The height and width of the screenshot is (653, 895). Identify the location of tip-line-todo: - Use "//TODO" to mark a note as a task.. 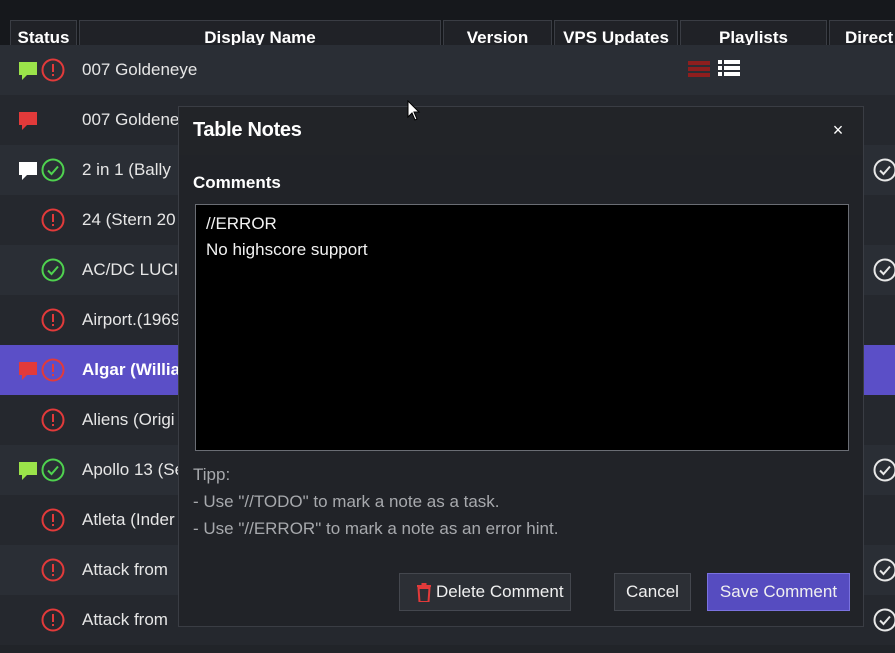
(346, 501).